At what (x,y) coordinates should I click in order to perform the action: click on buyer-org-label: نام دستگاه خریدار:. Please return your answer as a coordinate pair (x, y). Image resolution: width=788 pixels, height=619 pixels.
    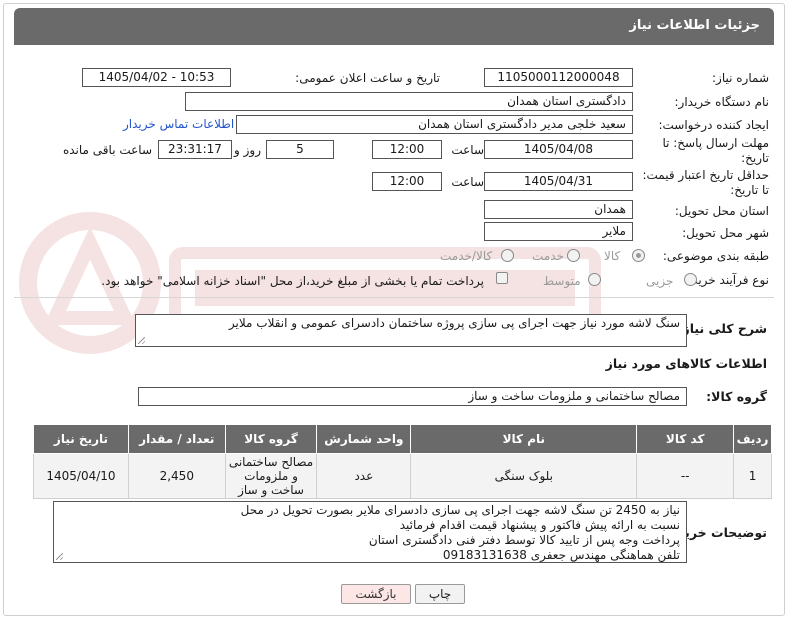
    Looking at the image, I should click on (722, 102).